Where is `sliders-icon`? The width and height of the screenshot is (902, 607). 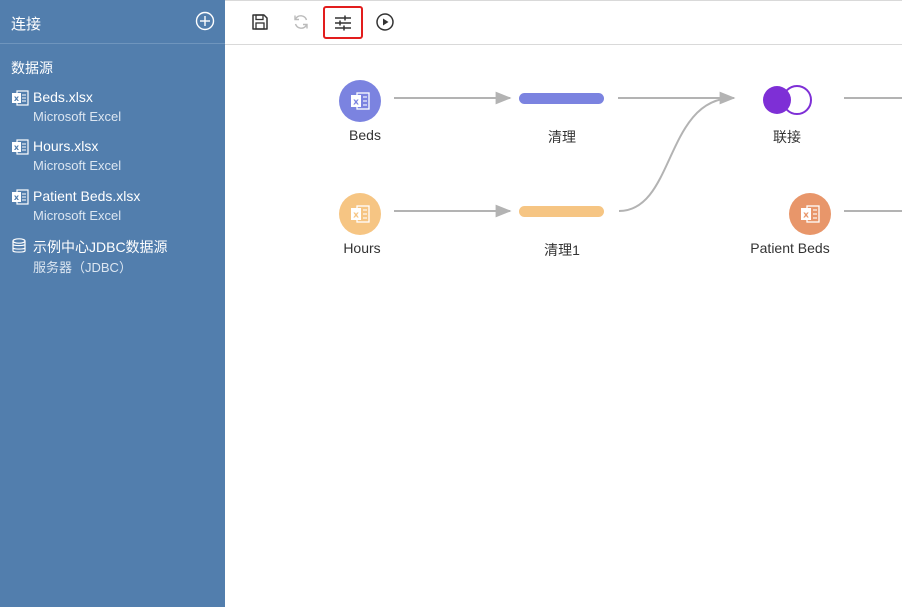 sliders-icon is located at coordinates (343, 22).